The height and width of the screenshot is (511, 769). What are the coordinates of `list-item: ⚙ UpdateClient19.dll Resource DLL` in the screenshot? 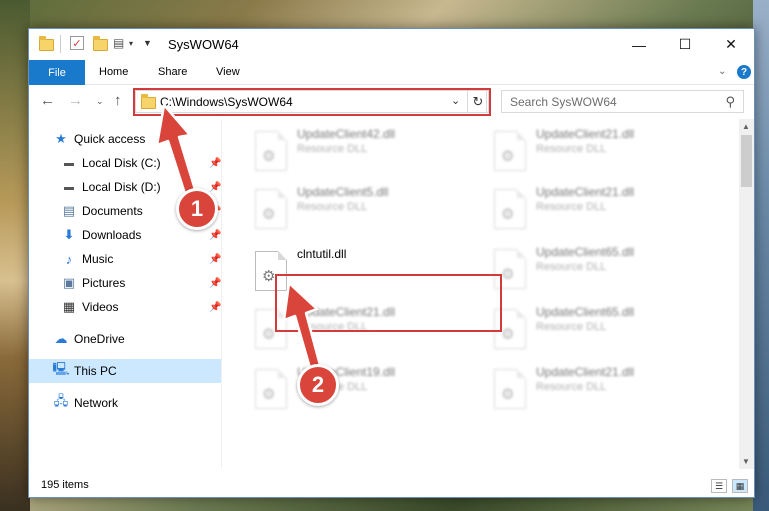 It's located at (362, 389).